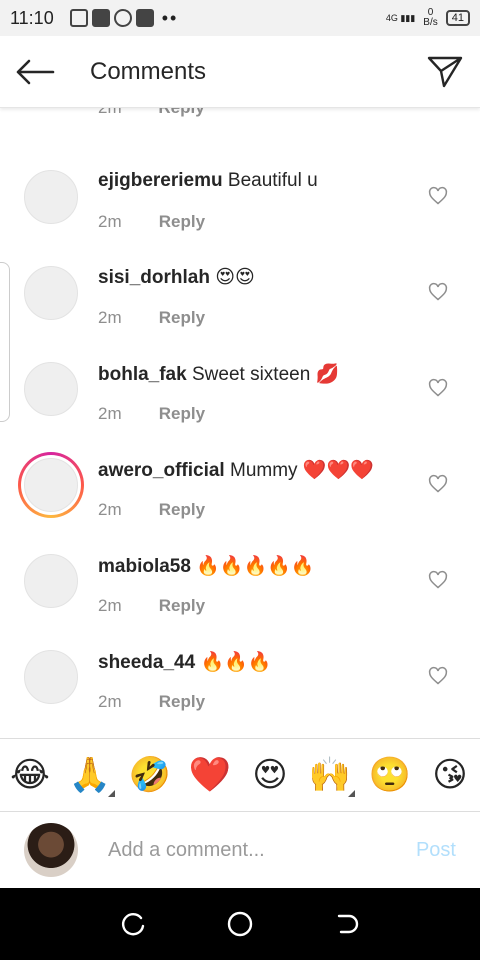 This screenshot has height=960, width=480. Describe the element at coordinates (270, 775) in the screenshot. I see `emoji-heart-eyes: 😍` at that location.